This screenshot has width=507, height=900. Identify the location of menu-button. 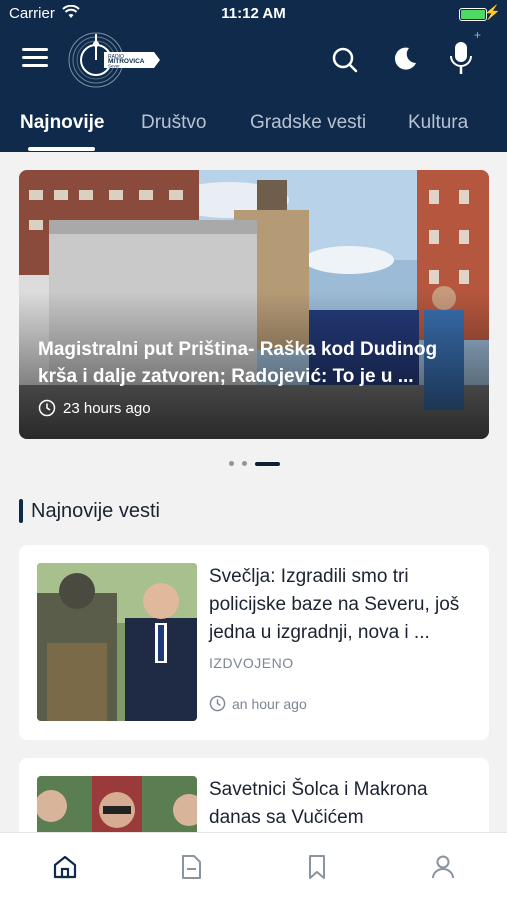
(35, 59).